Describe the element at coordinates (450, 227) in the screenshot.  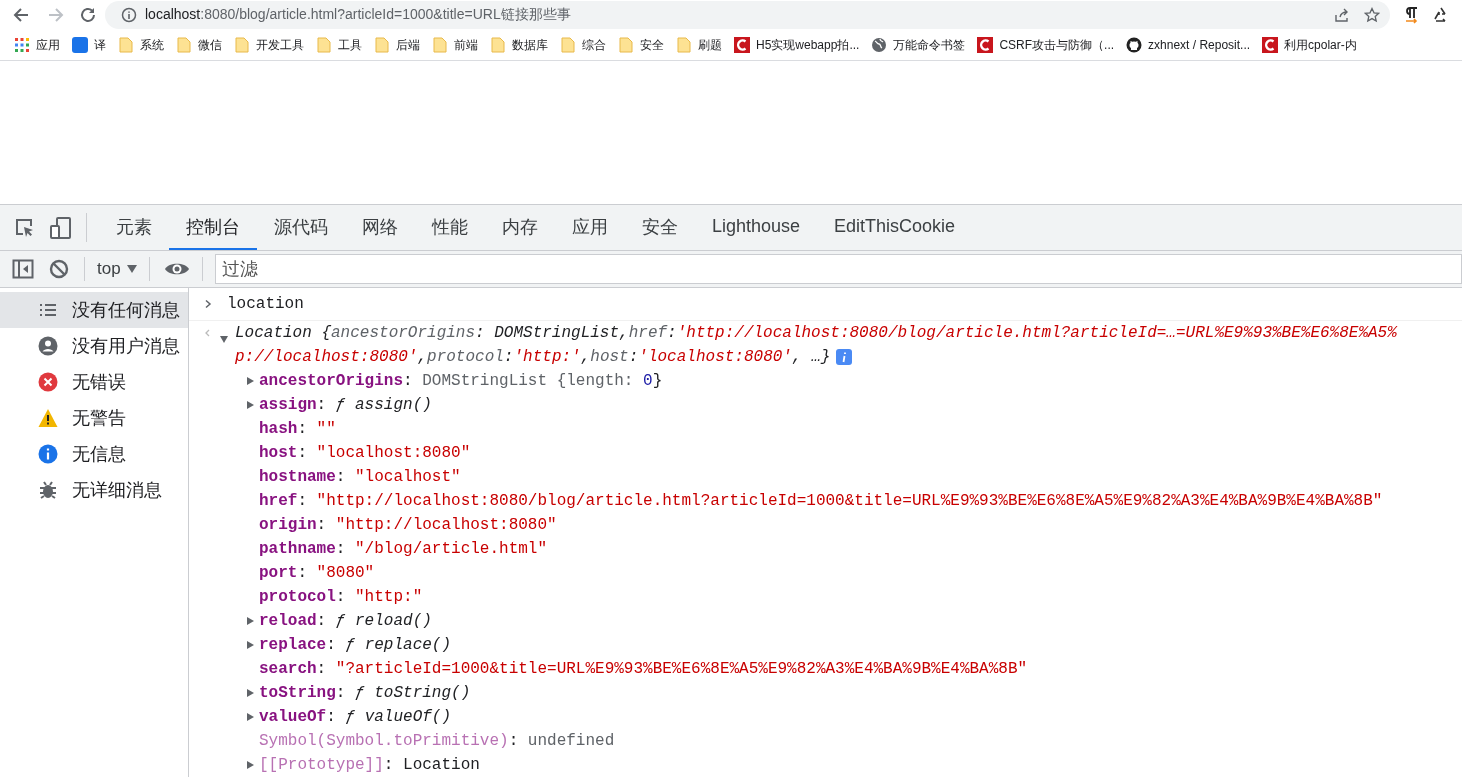
I see `devtools-tab: 性能` at that location.